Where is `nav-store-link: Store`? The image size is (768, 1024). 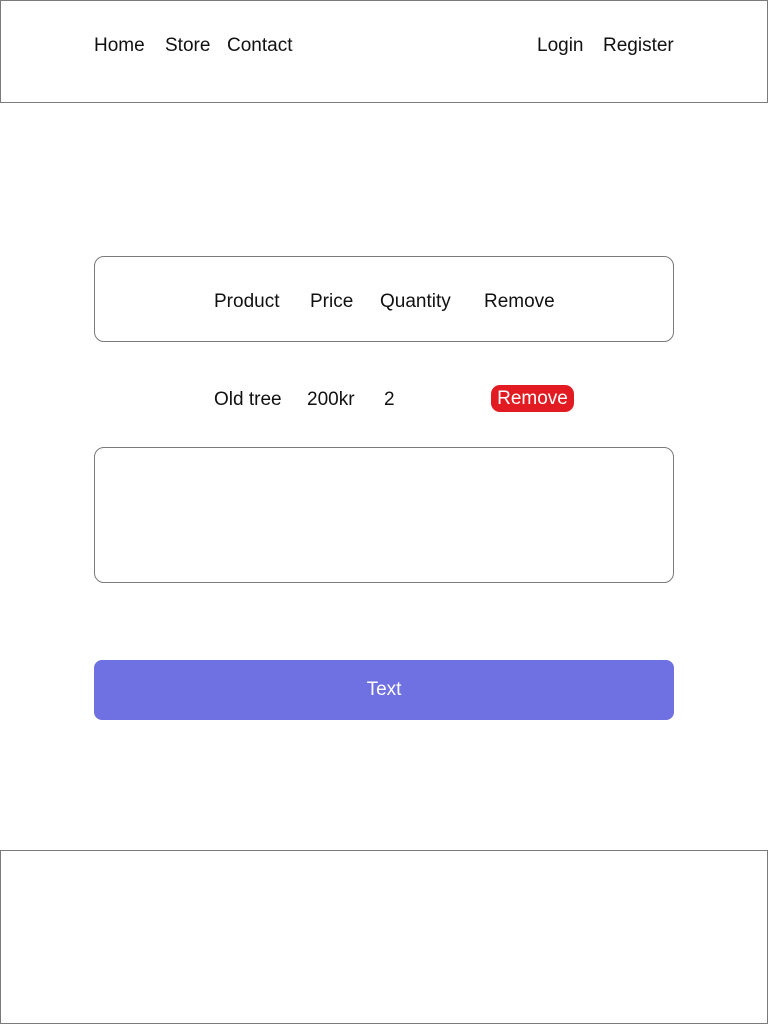
nav-store-link: Store is located at coordinates (187, 46).